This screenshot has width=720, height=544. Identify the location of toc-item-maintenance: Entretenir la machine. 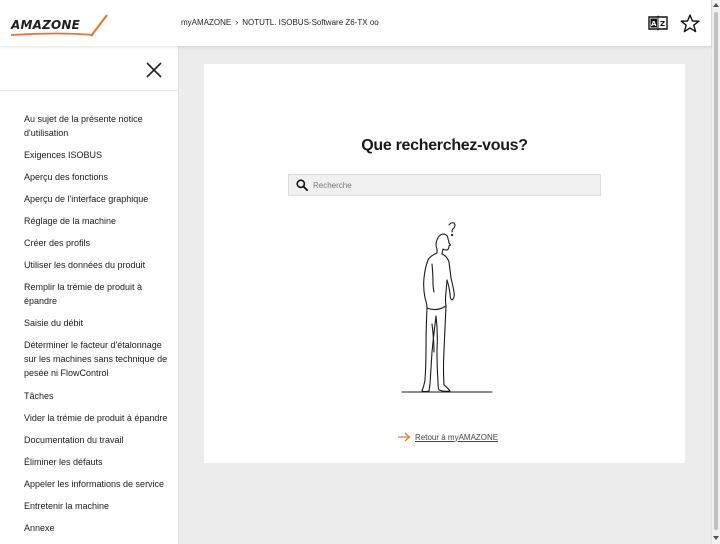
(99, 506).